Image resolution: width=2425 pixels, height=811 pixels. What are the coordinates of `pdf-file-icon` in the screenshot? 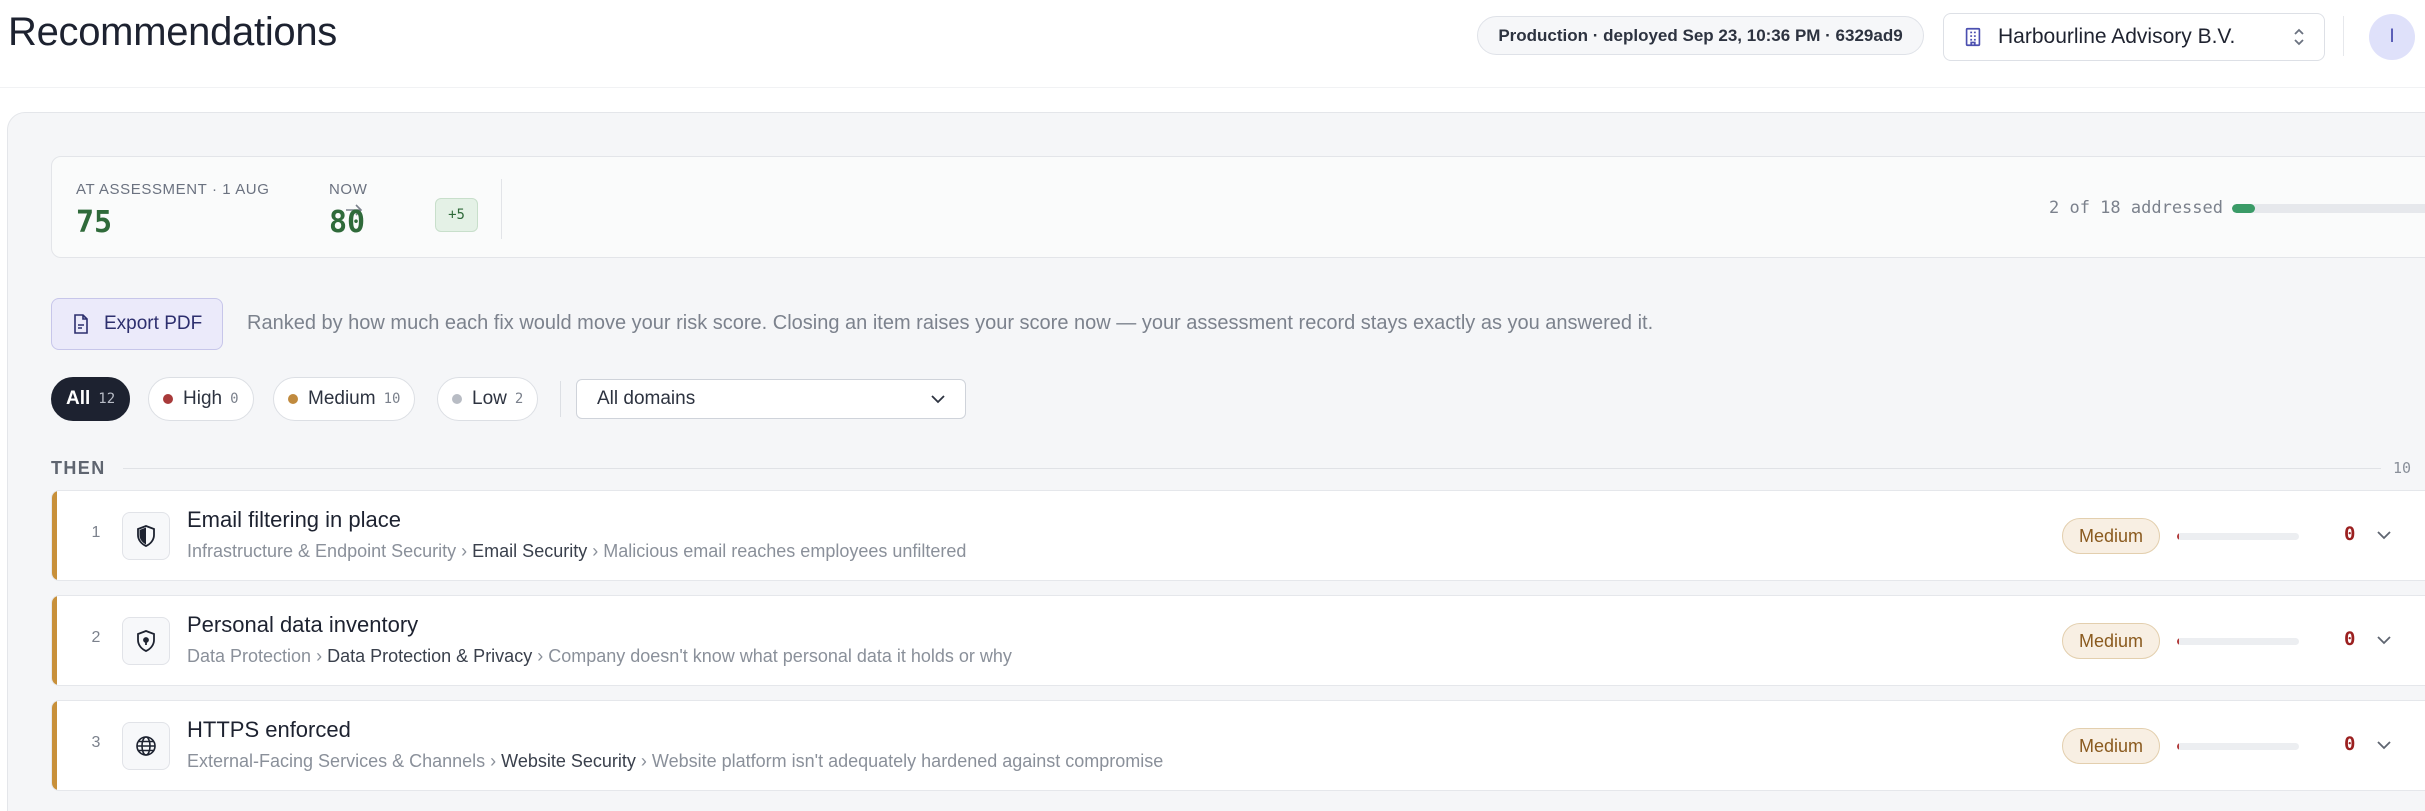 It's located at (81, 324).